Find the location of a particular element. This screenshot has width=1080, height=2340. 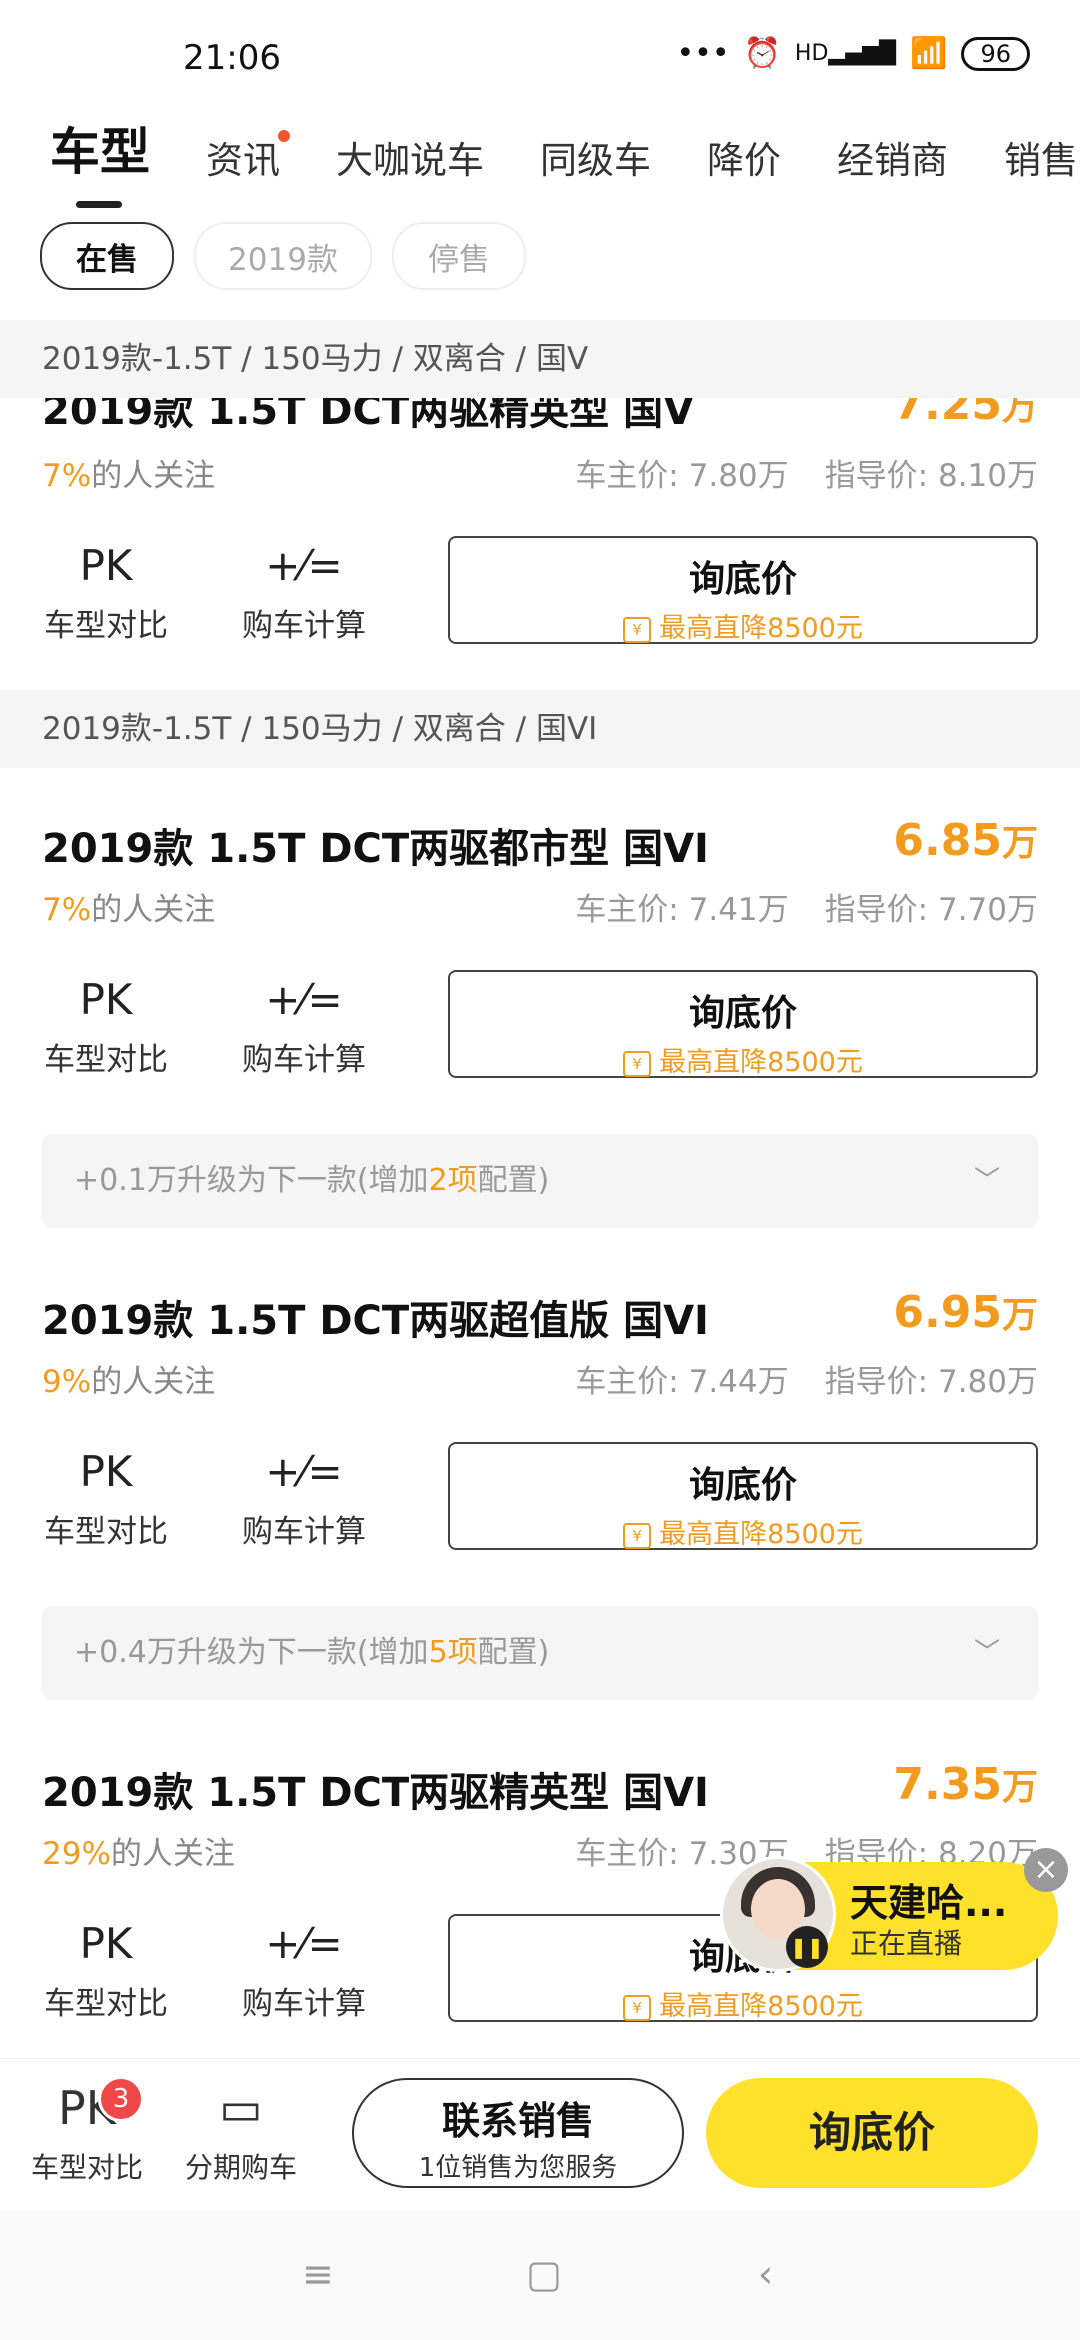

tab-news-label: 资讯 is located at coordinates (243, 160).